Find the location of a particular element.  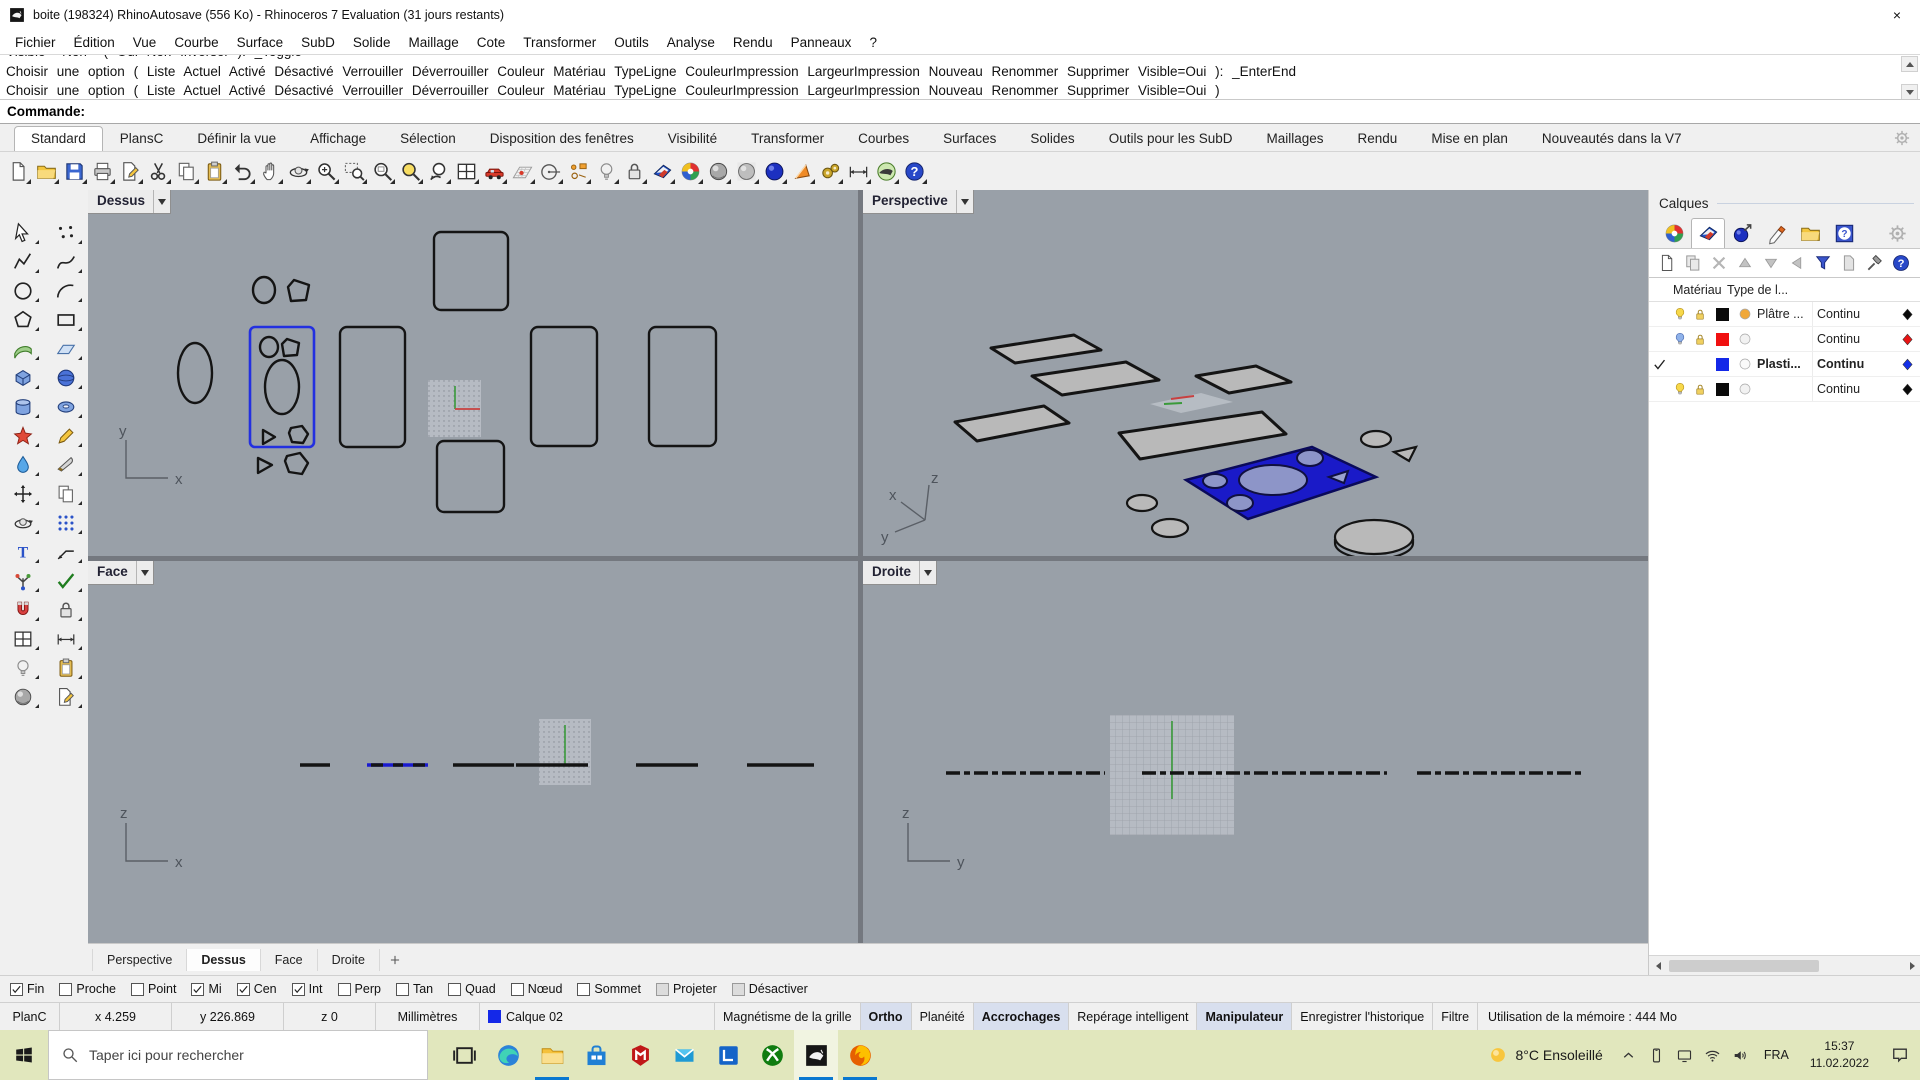

scroll-down-icon is located at coordinates (1909, 91).